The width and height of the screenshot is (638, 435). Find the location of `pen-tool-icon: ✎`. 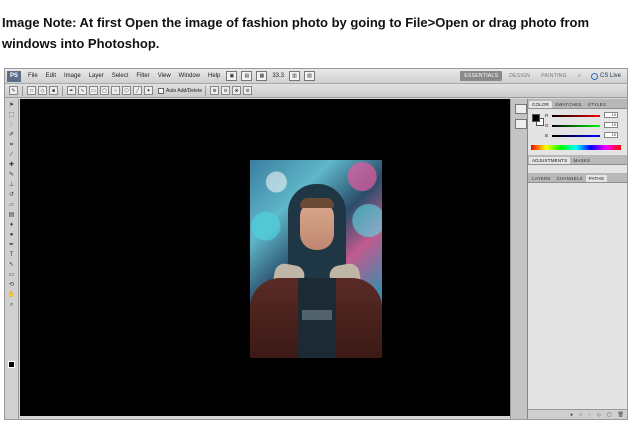

pen-tool-icon: ✎ is located at coordinates (13, 90).